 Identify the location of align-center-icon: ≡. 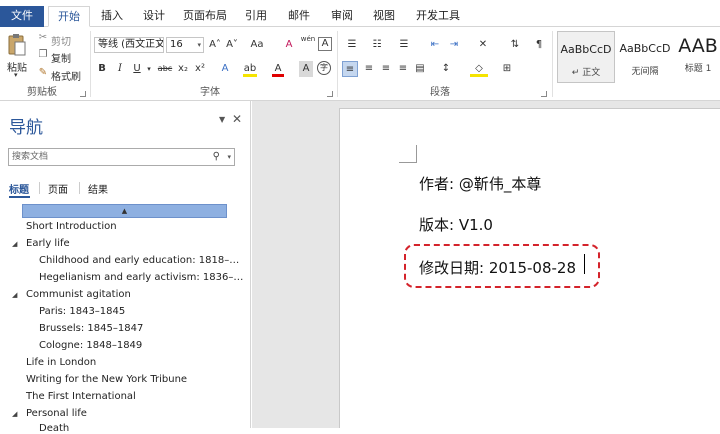
(369, 69).